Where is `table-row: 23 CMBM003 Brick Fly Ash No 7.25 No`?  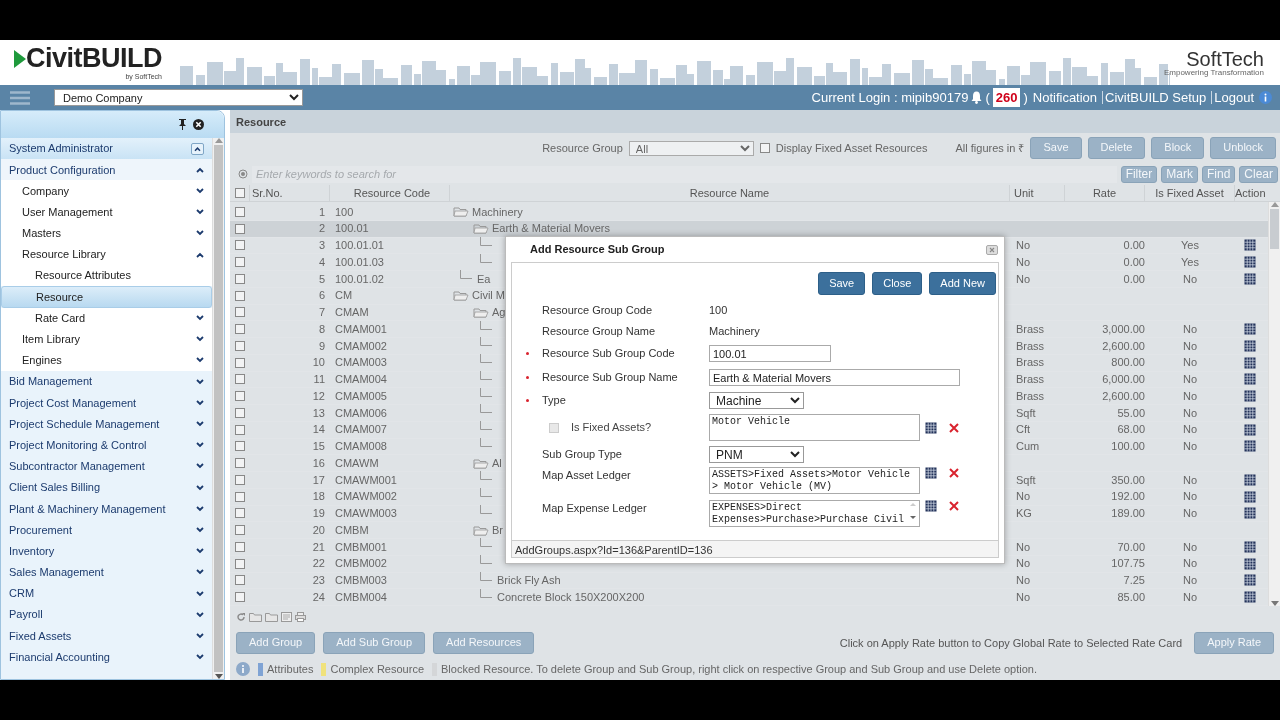 table-row: 23 CMBM003 Brick Fly Ash No 7.25 No is located at coordinates (749, 581).